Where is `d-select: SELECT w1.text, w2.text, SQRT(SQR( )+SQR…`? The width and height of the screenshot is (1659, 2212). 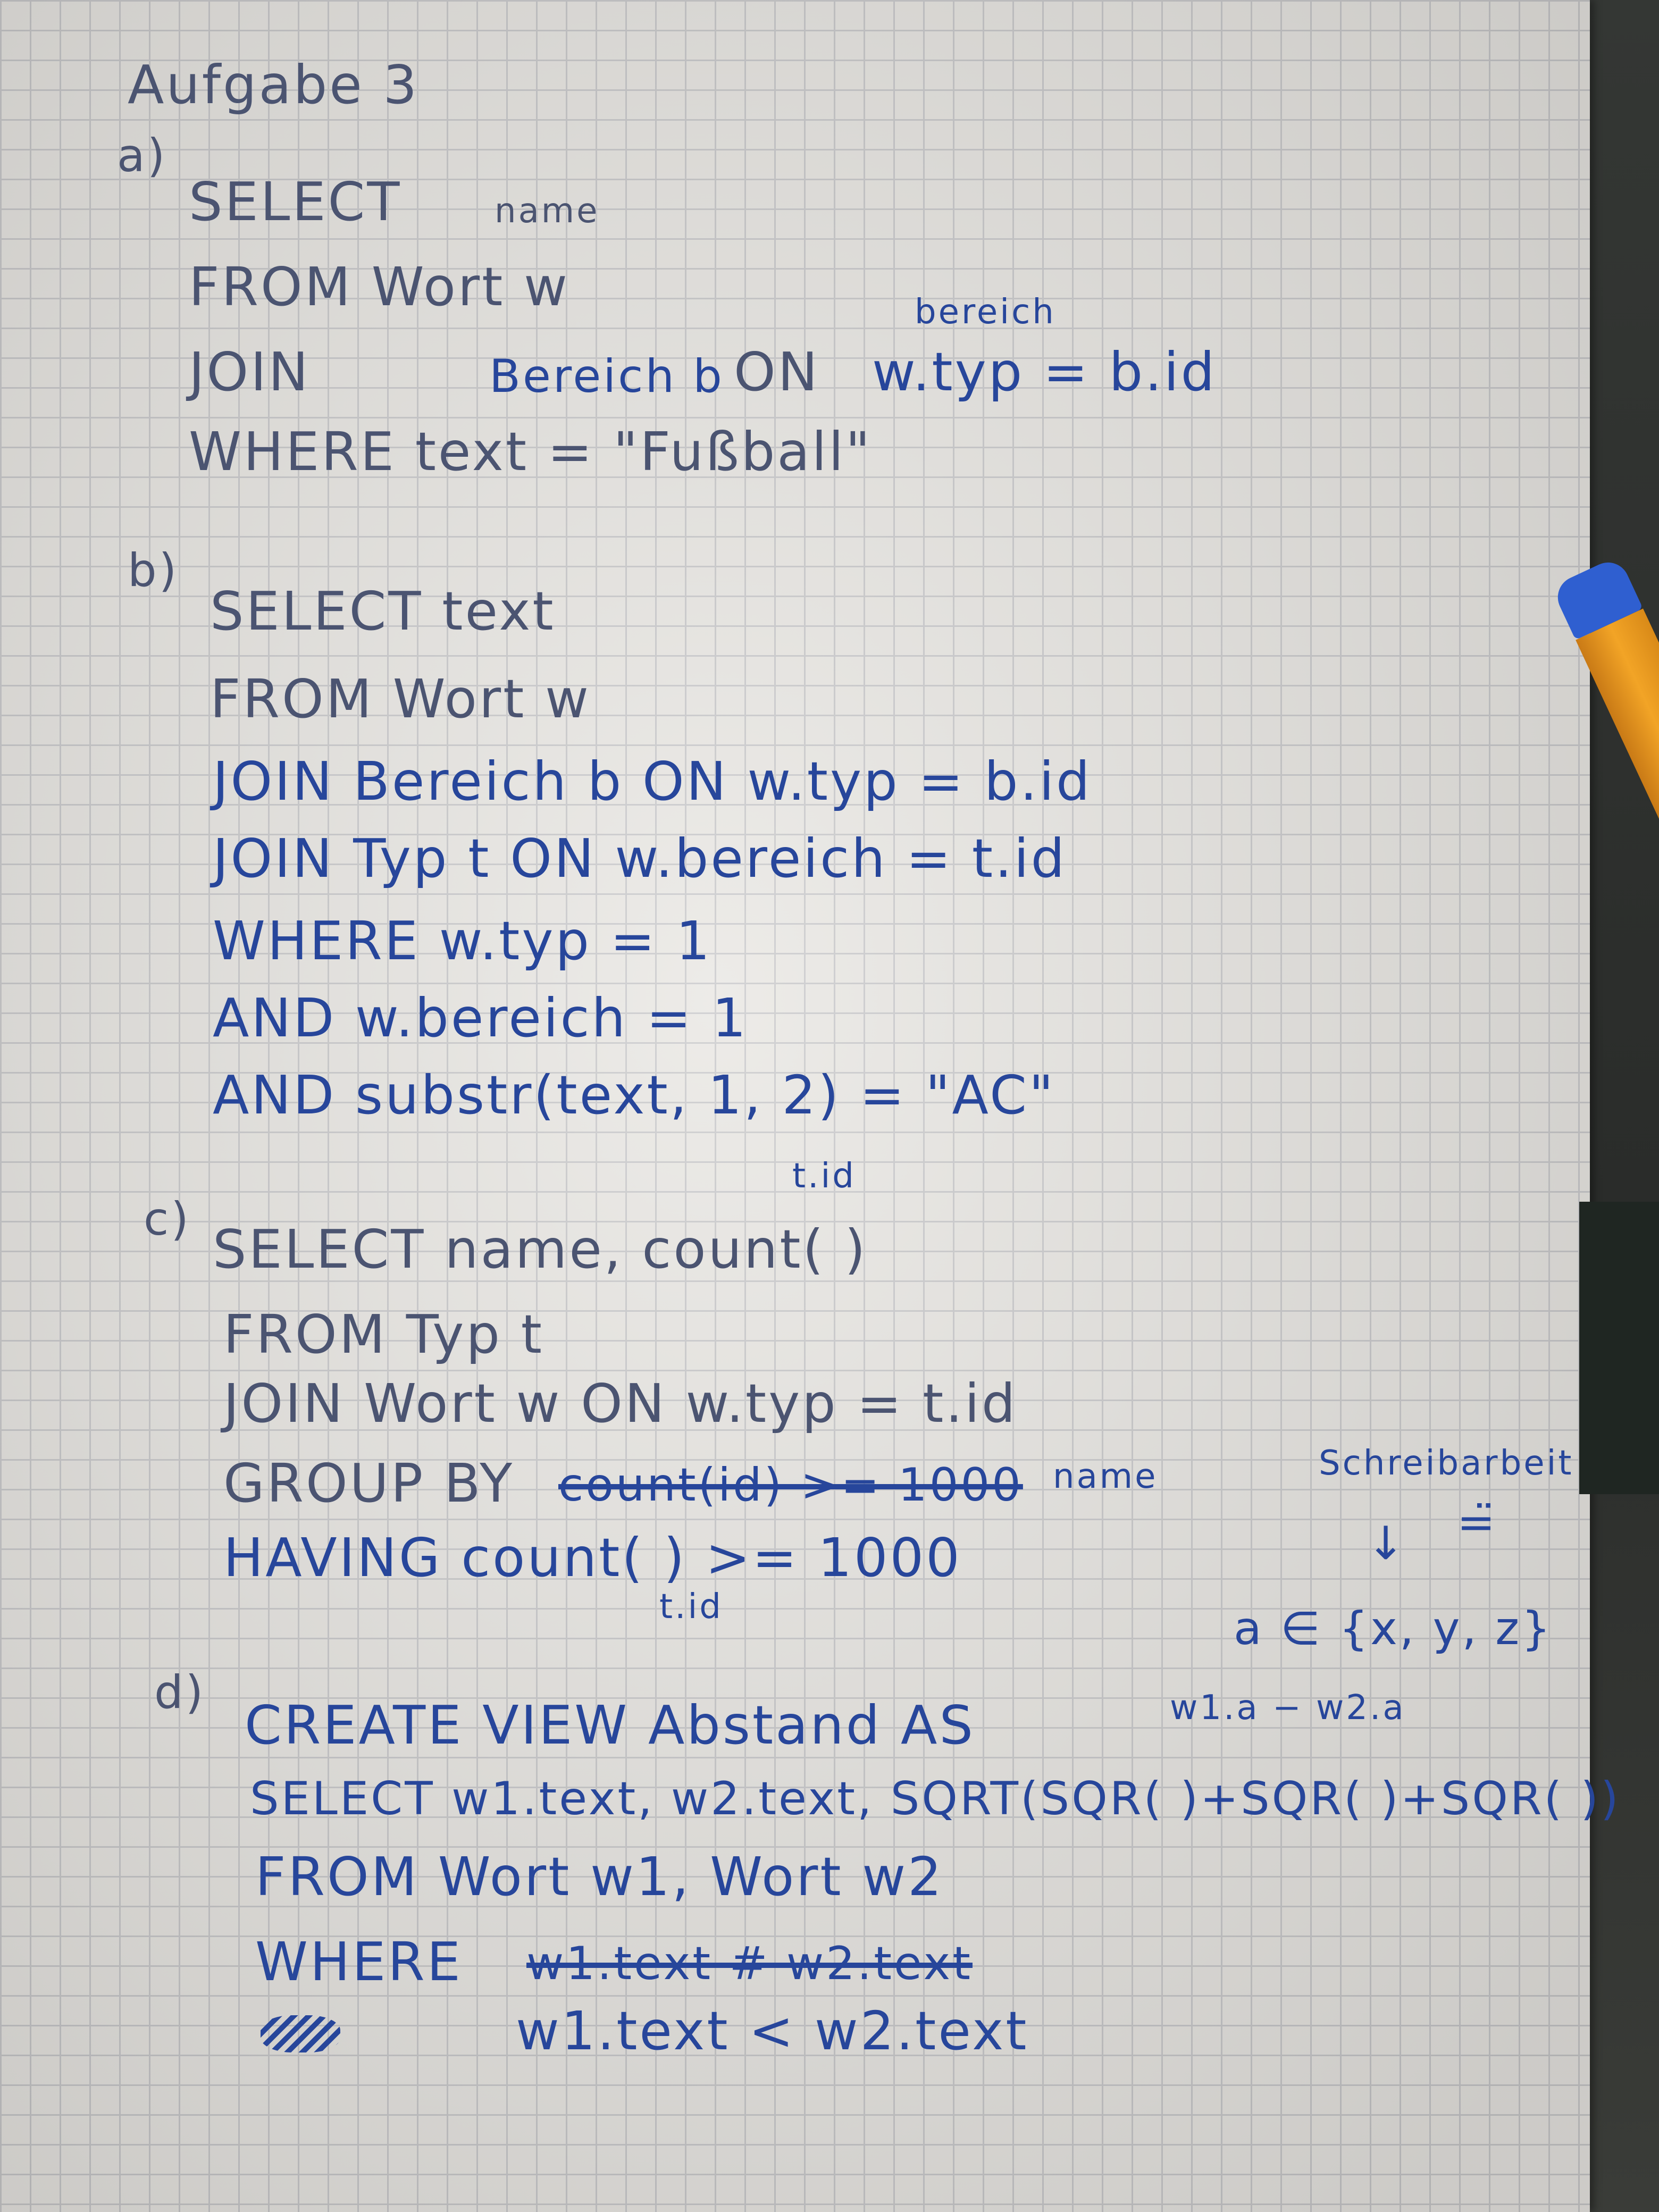 d-select: SELECT w1.text, w2.text, SQRT(SQR( )+SQR… is located at coordinates (935, 1798).